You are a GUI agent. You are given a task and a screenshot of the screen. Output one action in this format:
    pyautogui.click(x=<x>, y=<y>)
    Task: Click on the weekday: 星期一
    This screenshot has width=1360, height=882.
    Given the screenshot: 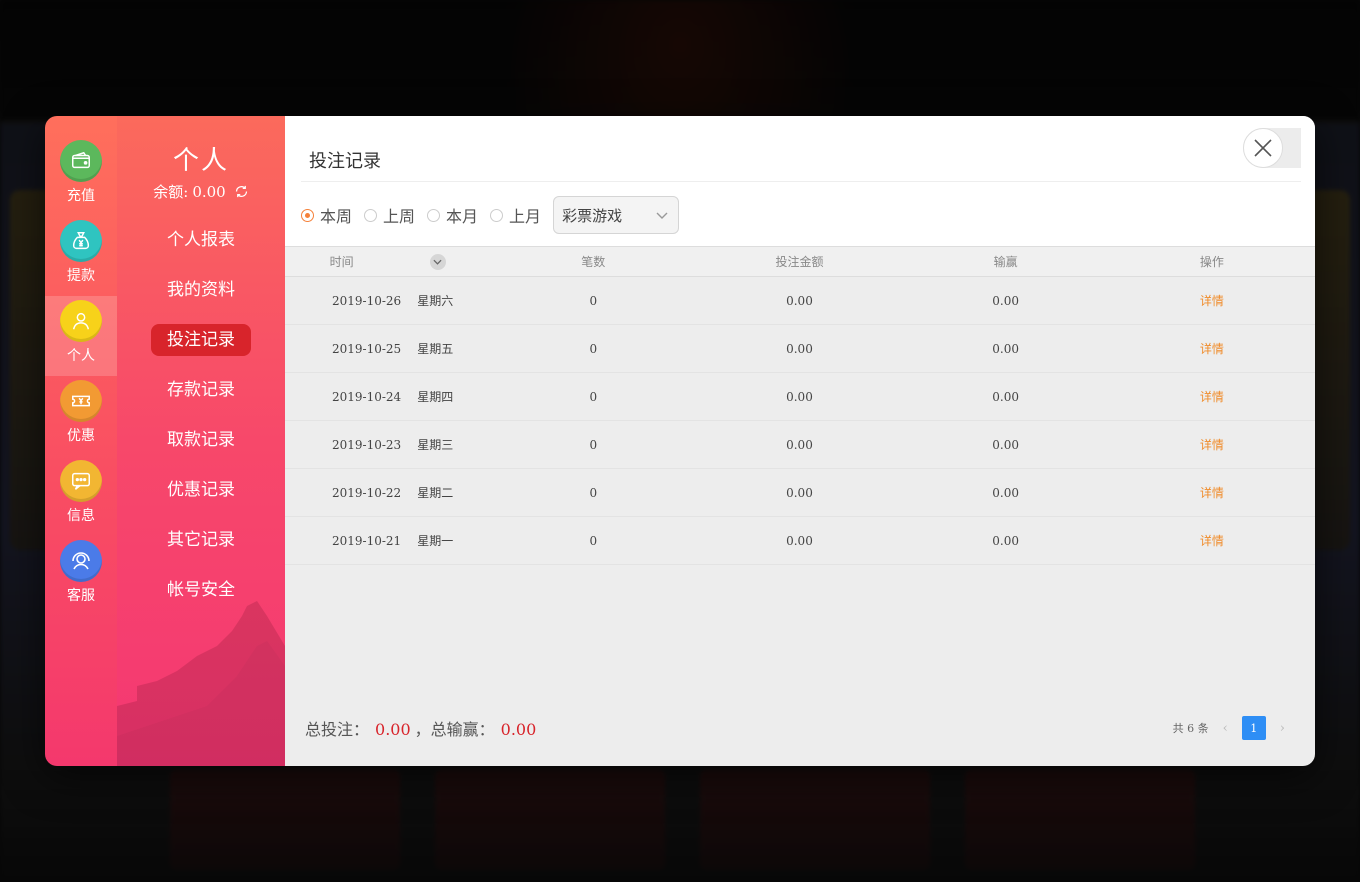 What is the action you would take?
    pyautogui.click(x=435, y=541)
    